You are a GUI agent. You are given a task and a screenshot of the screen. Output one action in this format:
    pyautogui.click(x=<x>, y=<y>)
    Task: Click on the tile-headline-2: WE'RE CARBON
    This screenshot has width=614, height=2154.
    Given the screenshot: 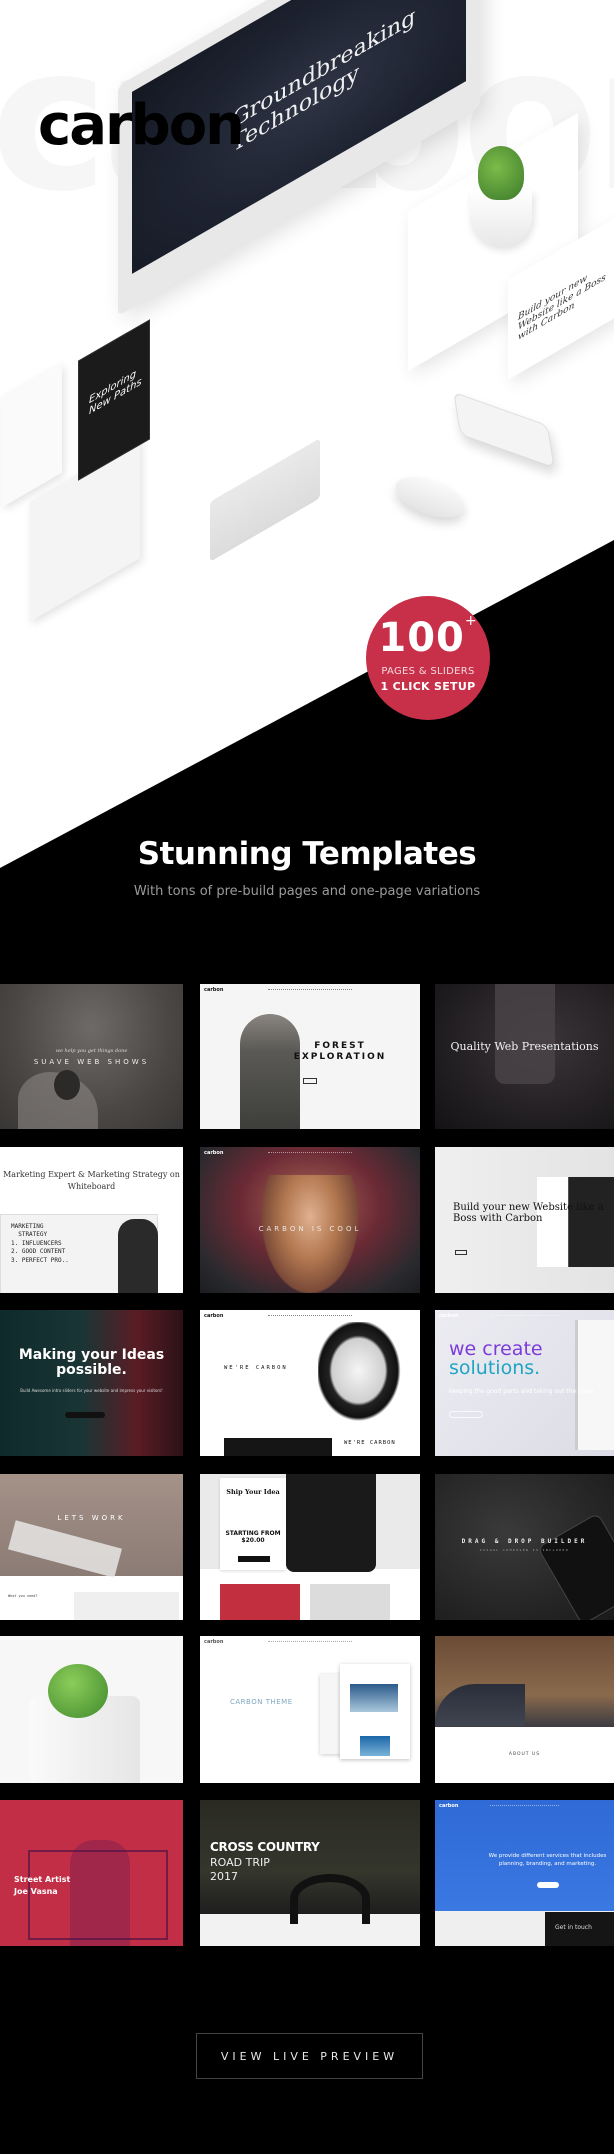 What is the action you would take?
    pyautogui.click(x=370, y=1443)
    